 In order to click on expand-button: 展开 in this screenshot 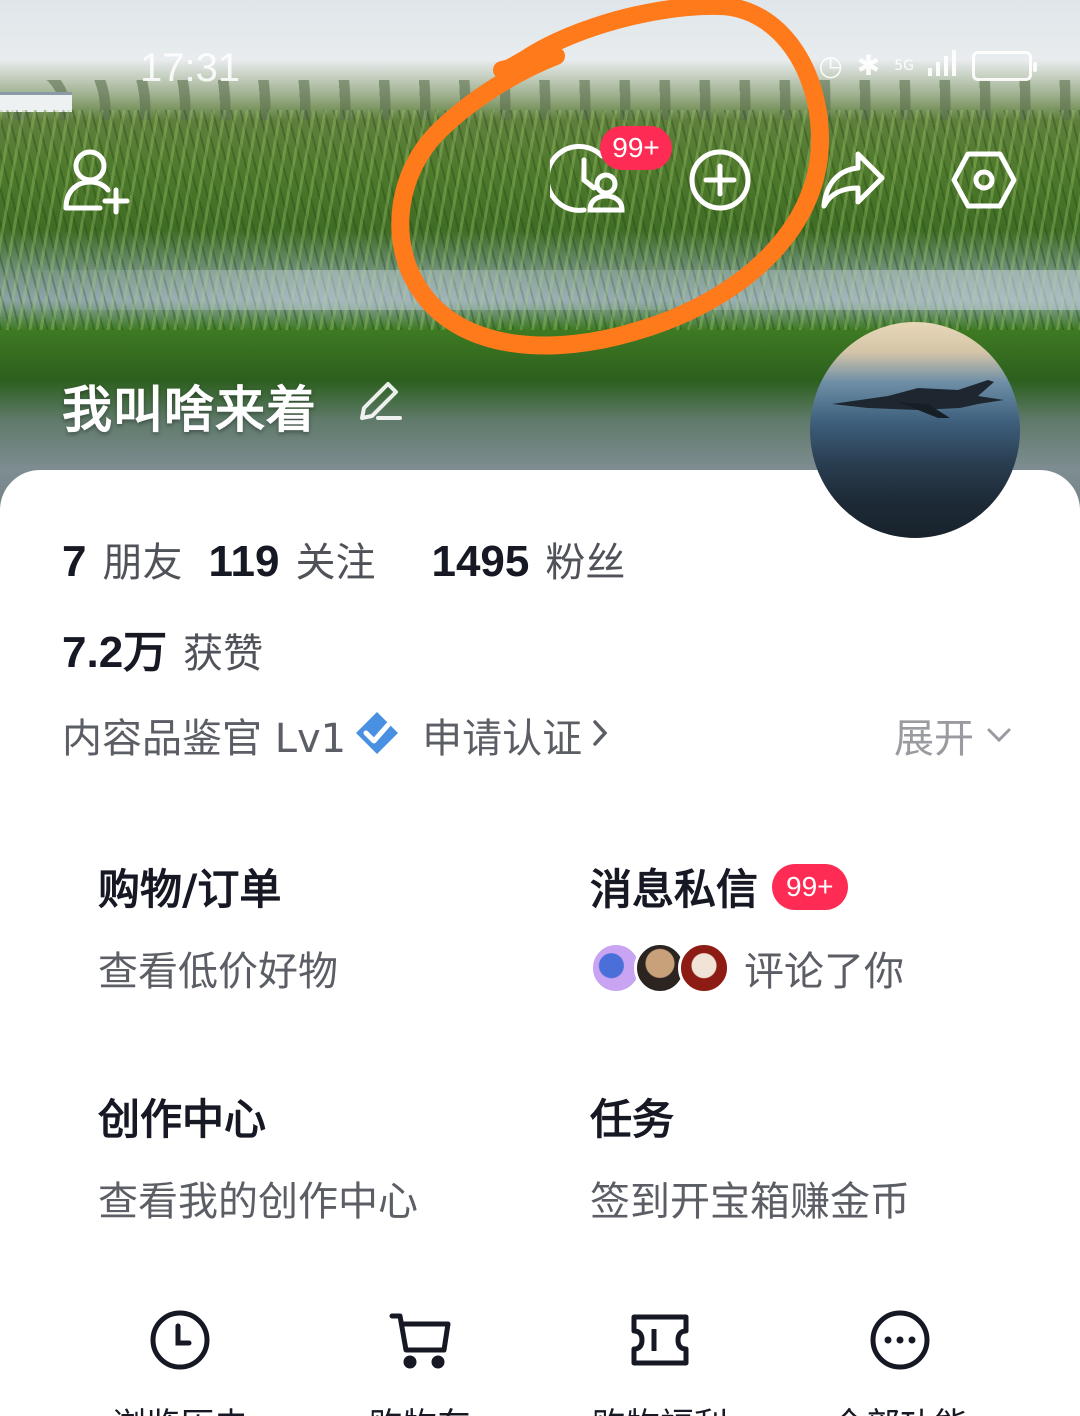, I will do `click(953, 735)`.